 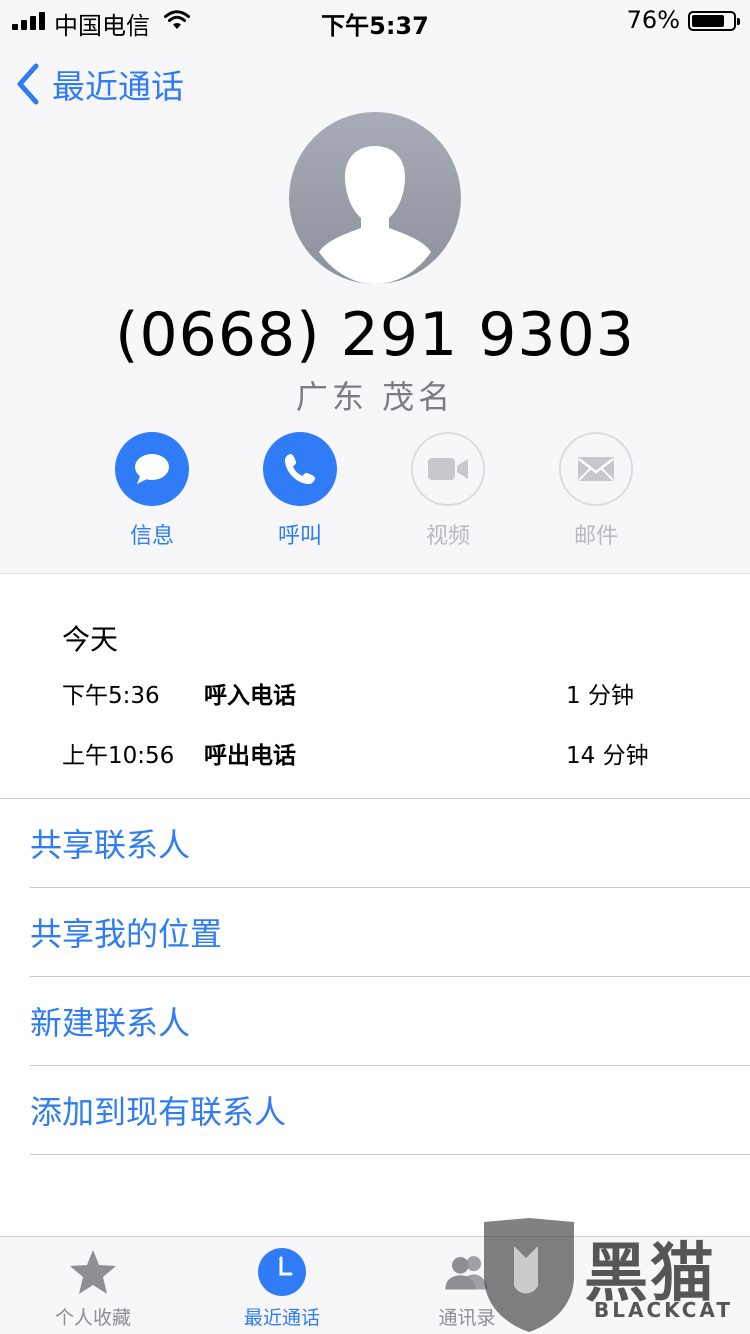 I want to click on call-history-row: 下午5:36 呼入电话 1 分钟, so click(x=382, y=696).